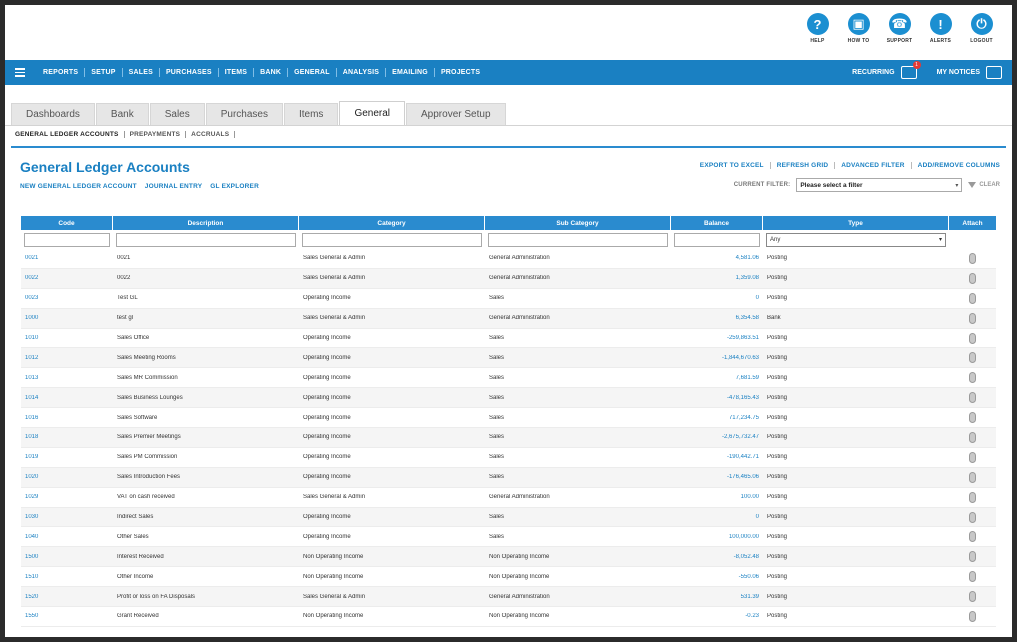 The height and width of the screenshot is (642, 1017). What do you see at coordinates (67, 358) in the screenshot?
I see `account-code: 1012` at bounding box center [67, 358].